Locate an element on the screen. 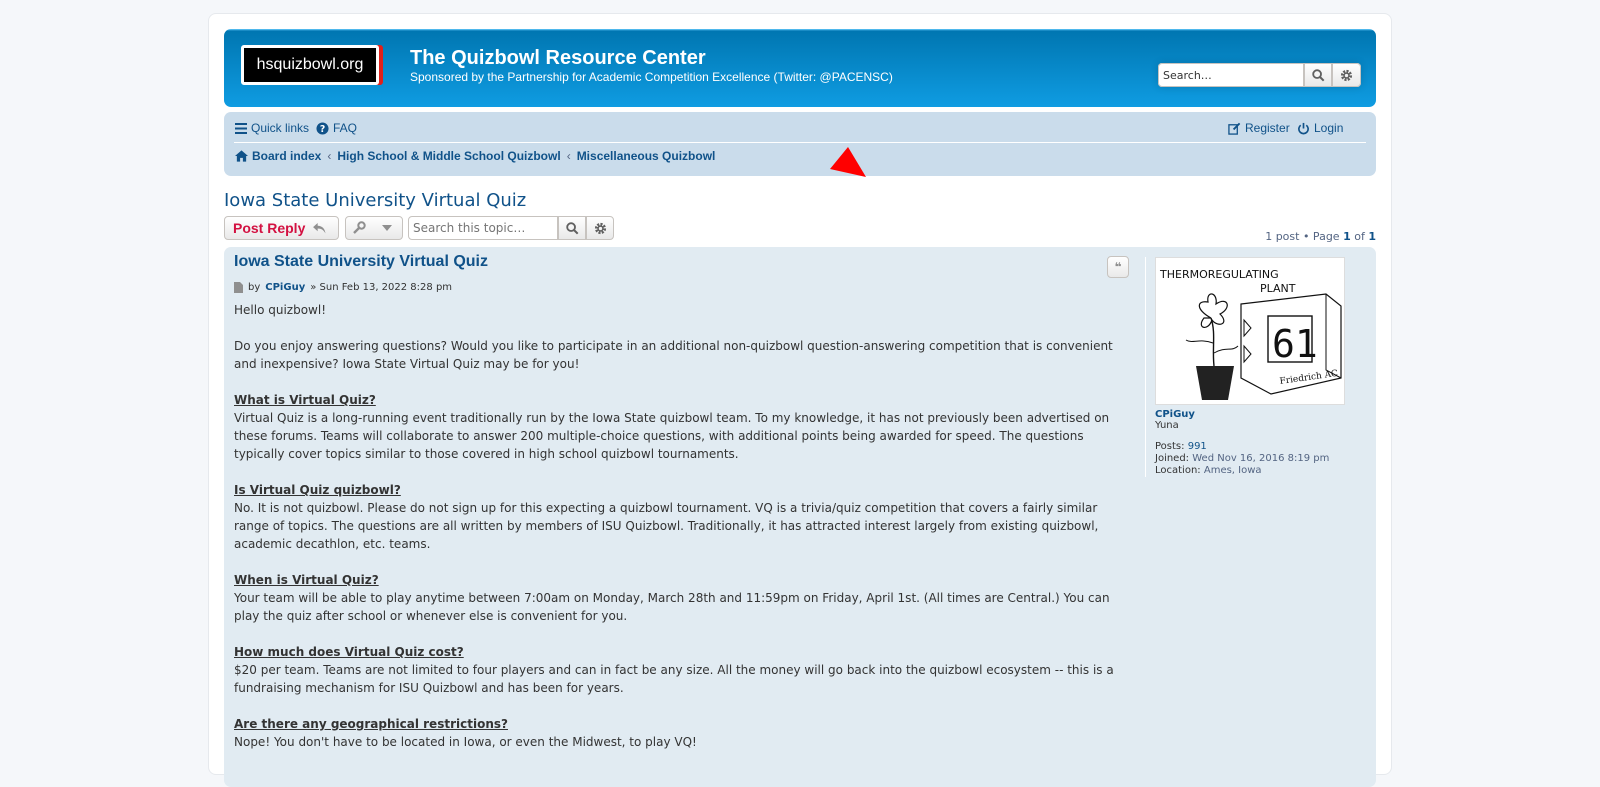 Image resolution: width=1600 pixels, height=787 pixels. post-reply-button: Post Reply is located at coordinates (281, 228).